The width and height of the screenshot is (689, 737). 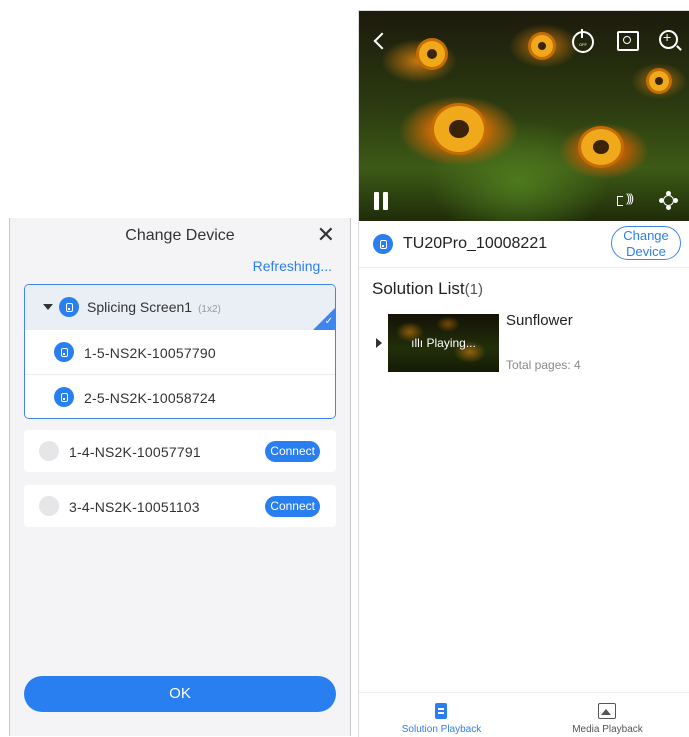 What do you see at coordinates (583, 41) in the screenshot?
I see `power-off-icon: OFF` at bounding box center [583, 41].